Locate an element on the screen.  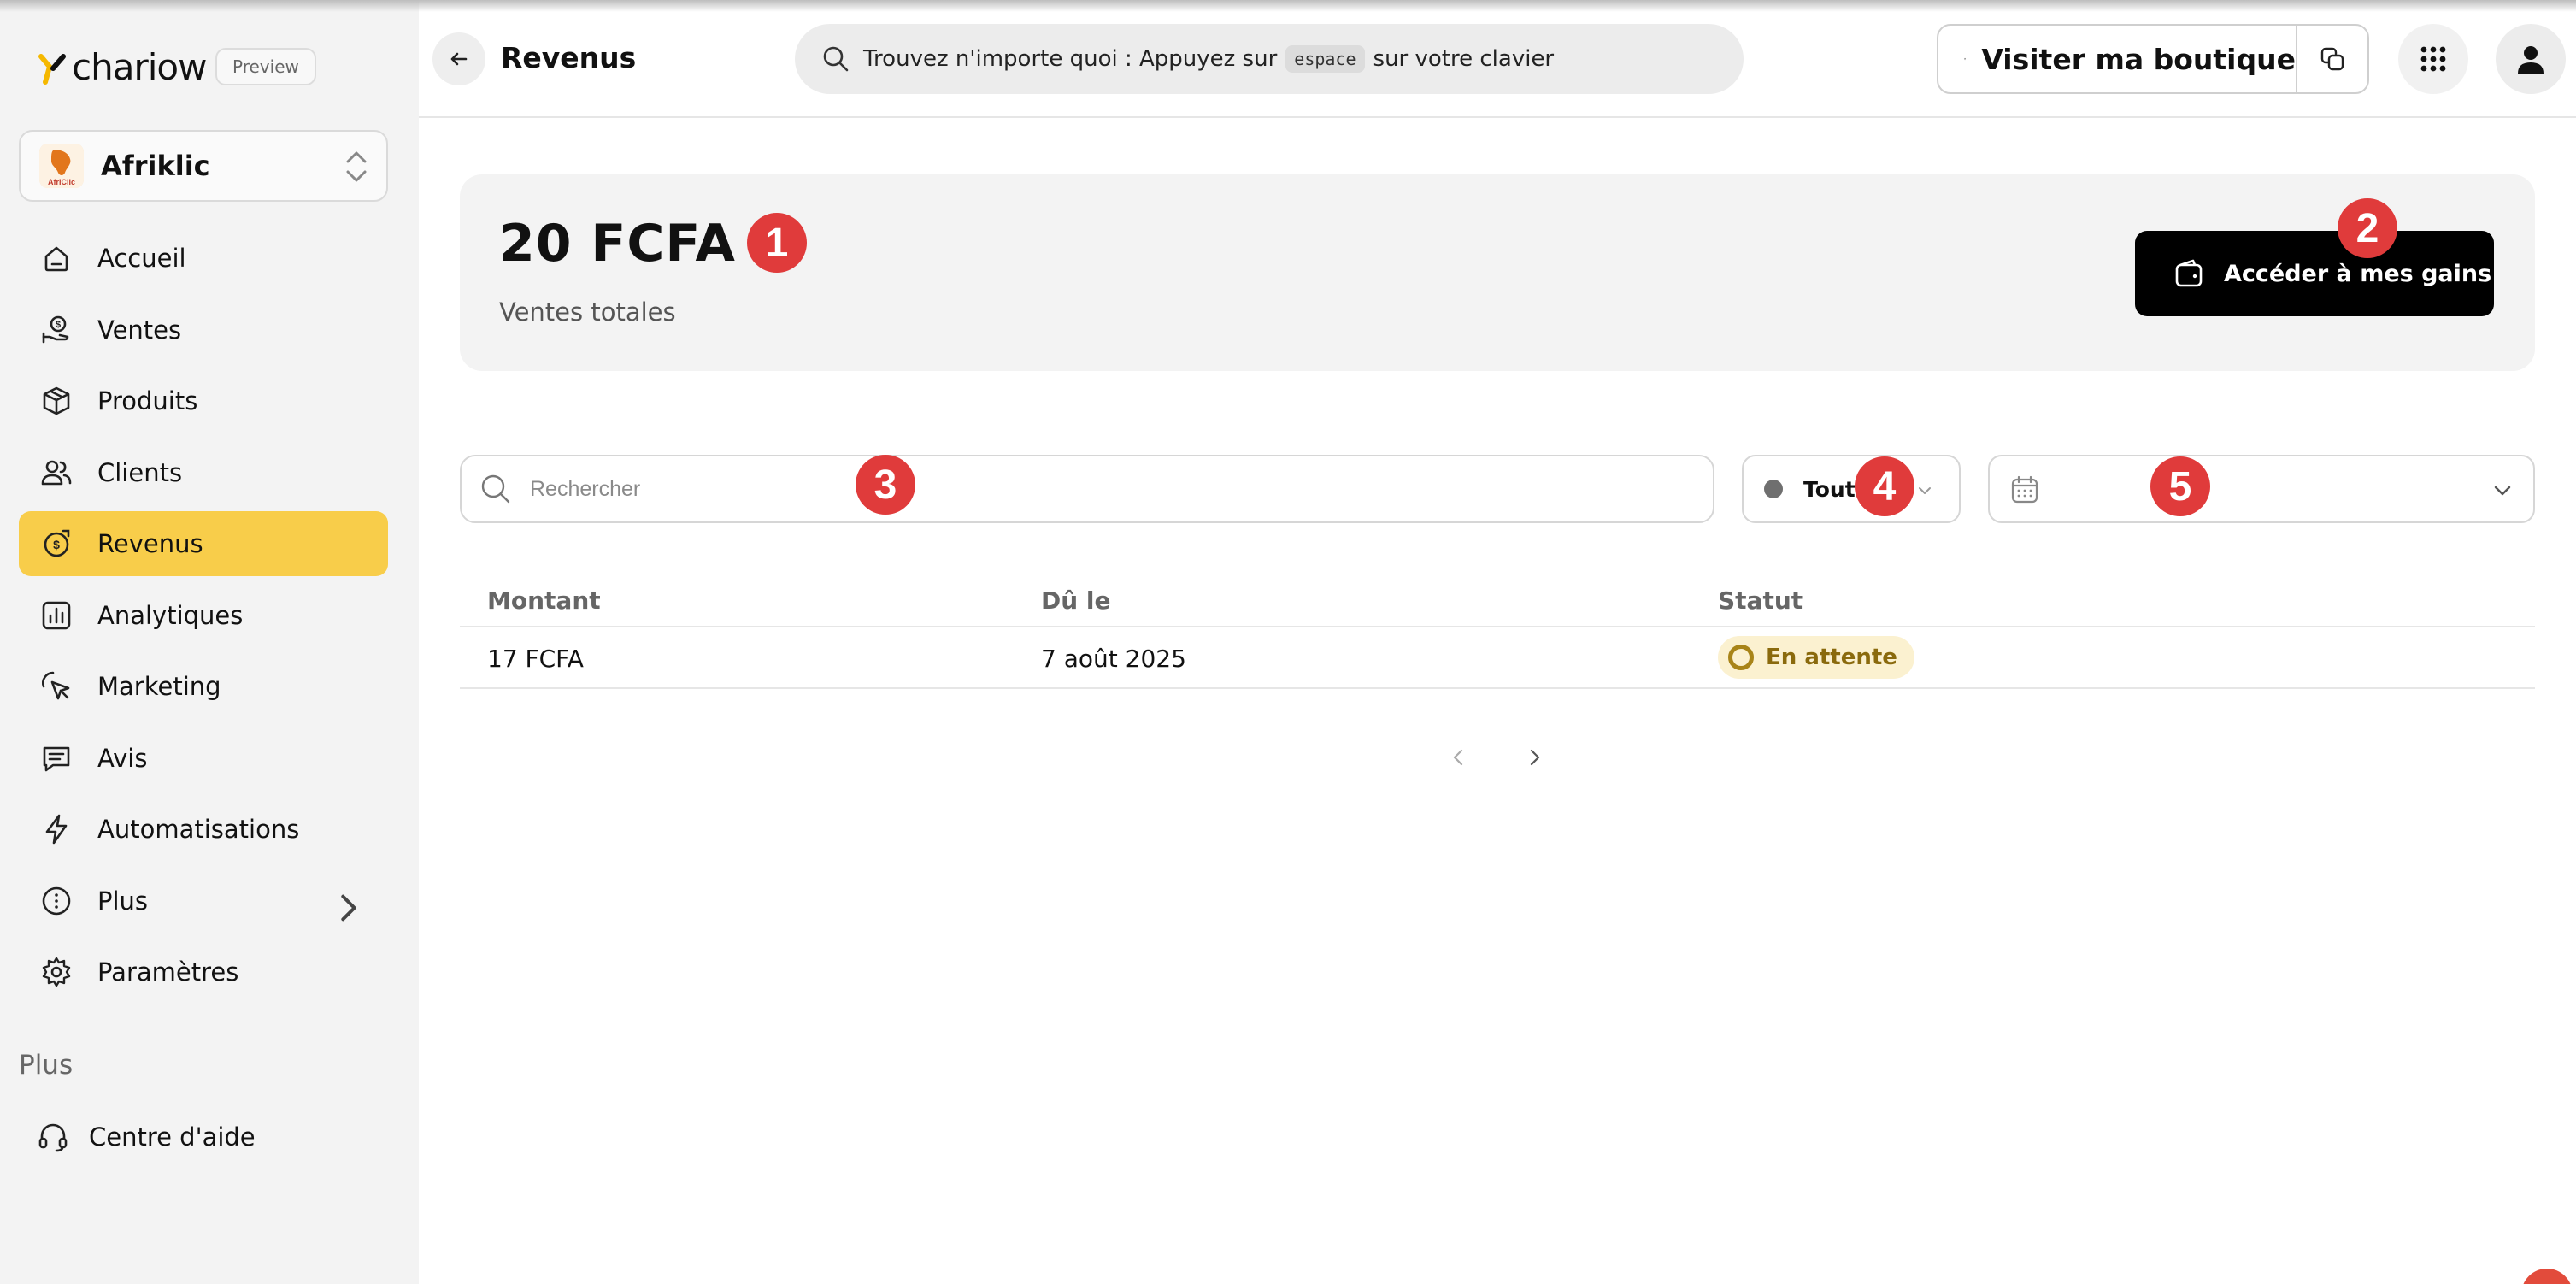
money-hand-icon: $ is located at coordinates (55, 329).